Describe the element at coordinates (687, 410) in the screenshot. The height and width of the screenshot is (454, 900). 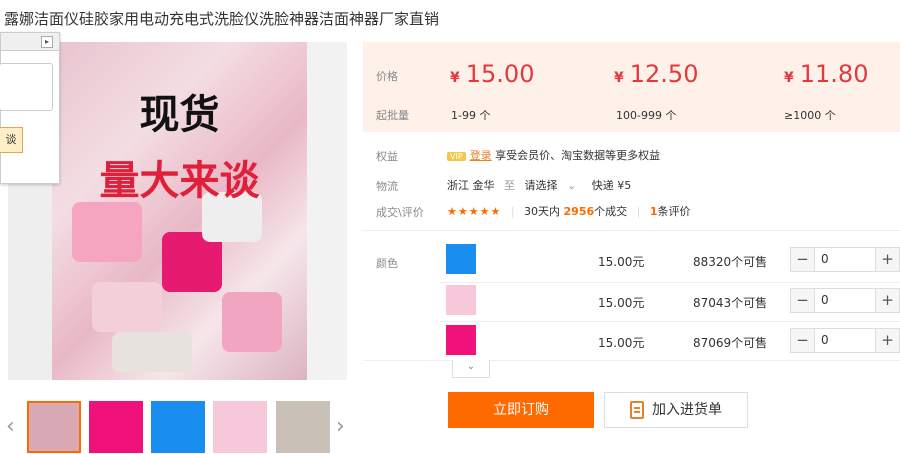
I see `add-to-cart-label: 加入进货单` at that location.